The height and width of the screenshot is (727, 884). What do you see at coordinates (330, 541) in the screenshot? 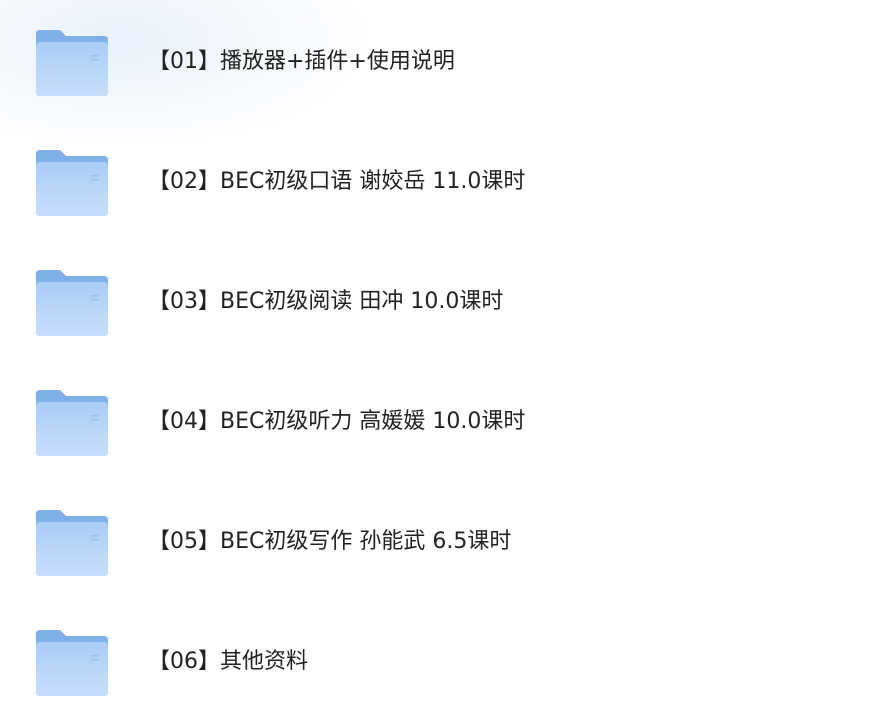
I see `folder-name: 【05】BEC初级写作 孙能武 6.5课时` at bounding box center [330, 541].